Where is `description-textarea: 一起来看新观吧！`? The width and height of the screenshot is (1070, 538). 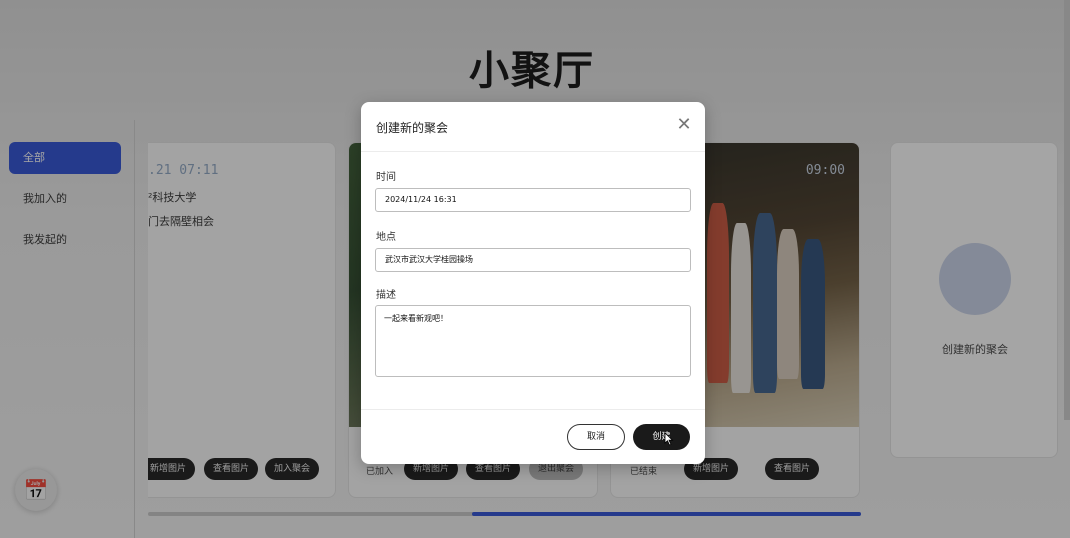 description-textarea: 一起来看新观吧！ is located at coordinates (533, 341).